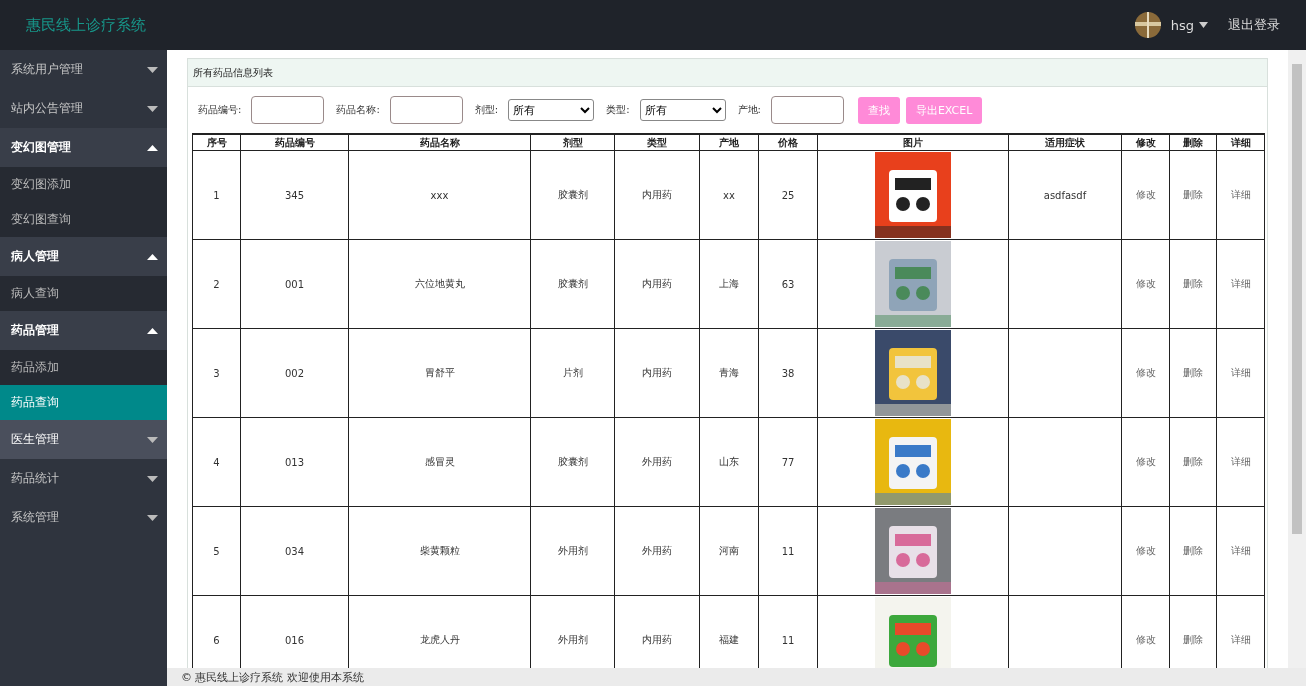 This screenshot has width=1306, height=686. What do you see at coordinates (439, 284) in the screenshot?
I see `table-cell: 六位地黄丸` at bounding box center [439, 284].